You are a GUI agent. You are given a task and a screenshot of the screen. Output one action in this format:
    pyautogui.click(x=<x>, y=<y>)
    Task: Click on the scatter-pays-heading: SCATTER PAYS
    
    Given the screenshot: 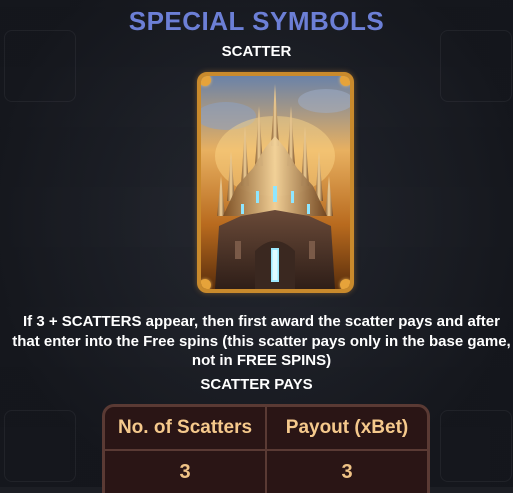 What is the action you would take?
    pyautogui.click(x=256, y=384)
    